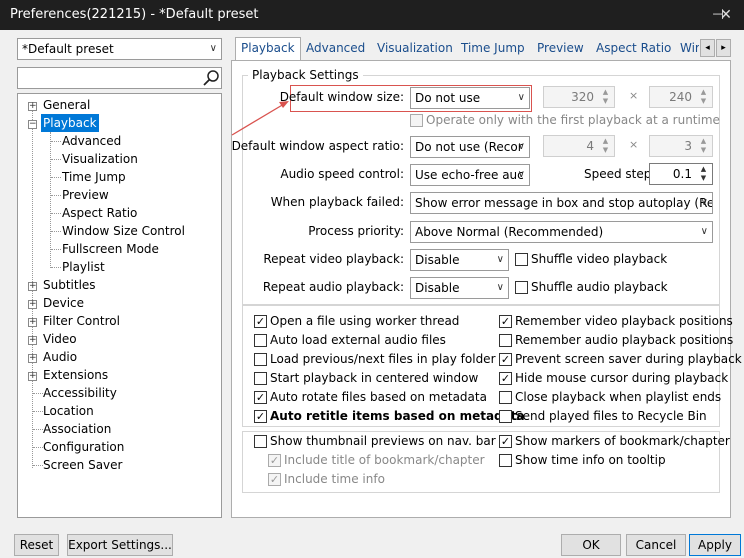 The image size is (744, 558). Describe the element at coordinates (341, 97) in the screenshot. I see `default-window-size-label: Default window size:` at that location.